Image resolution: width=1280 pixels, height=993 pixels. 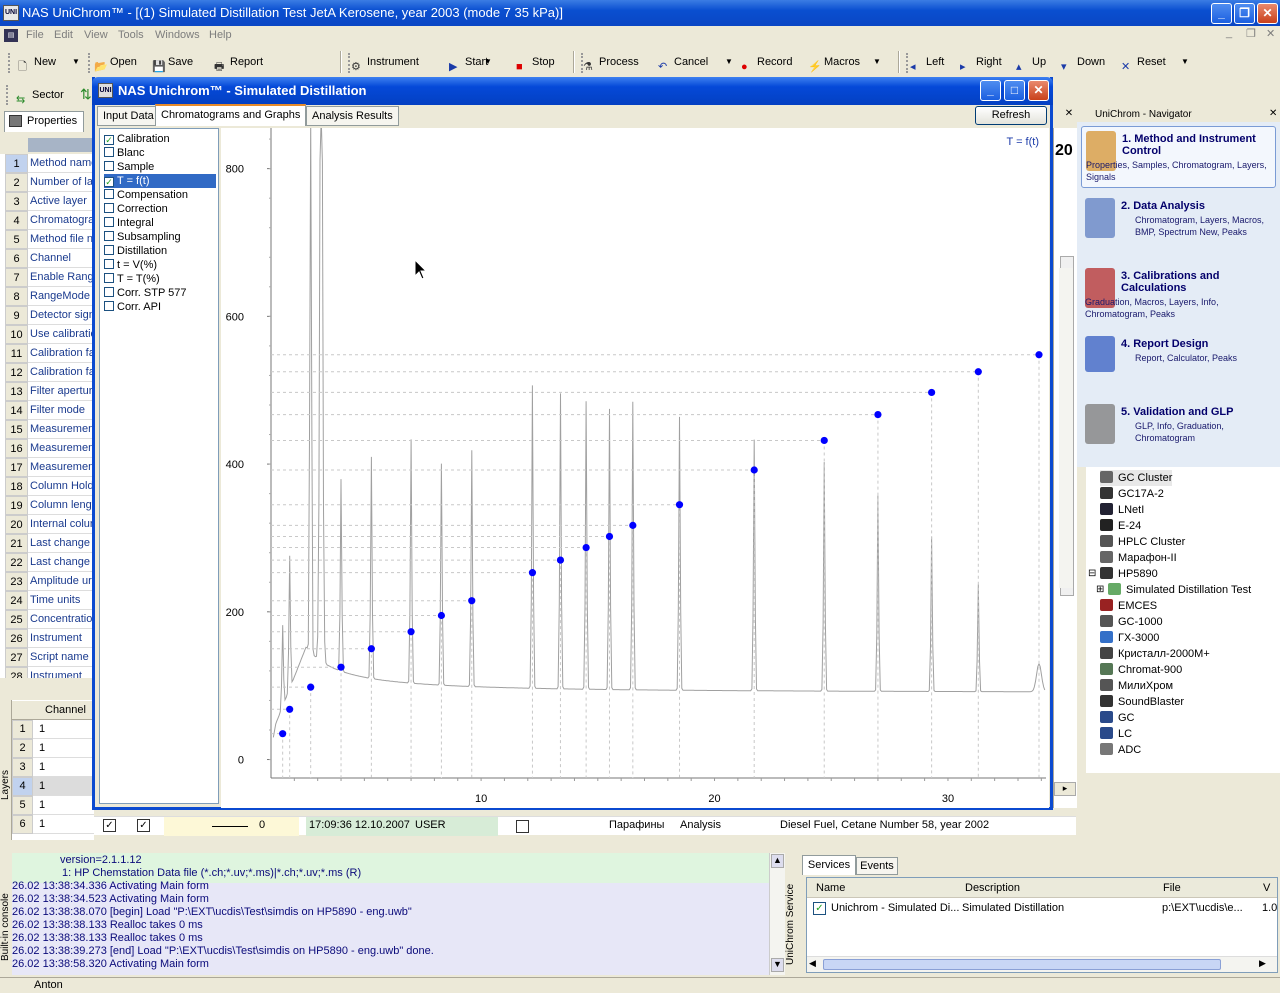 What do you see at coordinates (137, 139) in the screenshot?
I see `graph-option-item: ✓ Calibration` at bounding box center [137, 139].